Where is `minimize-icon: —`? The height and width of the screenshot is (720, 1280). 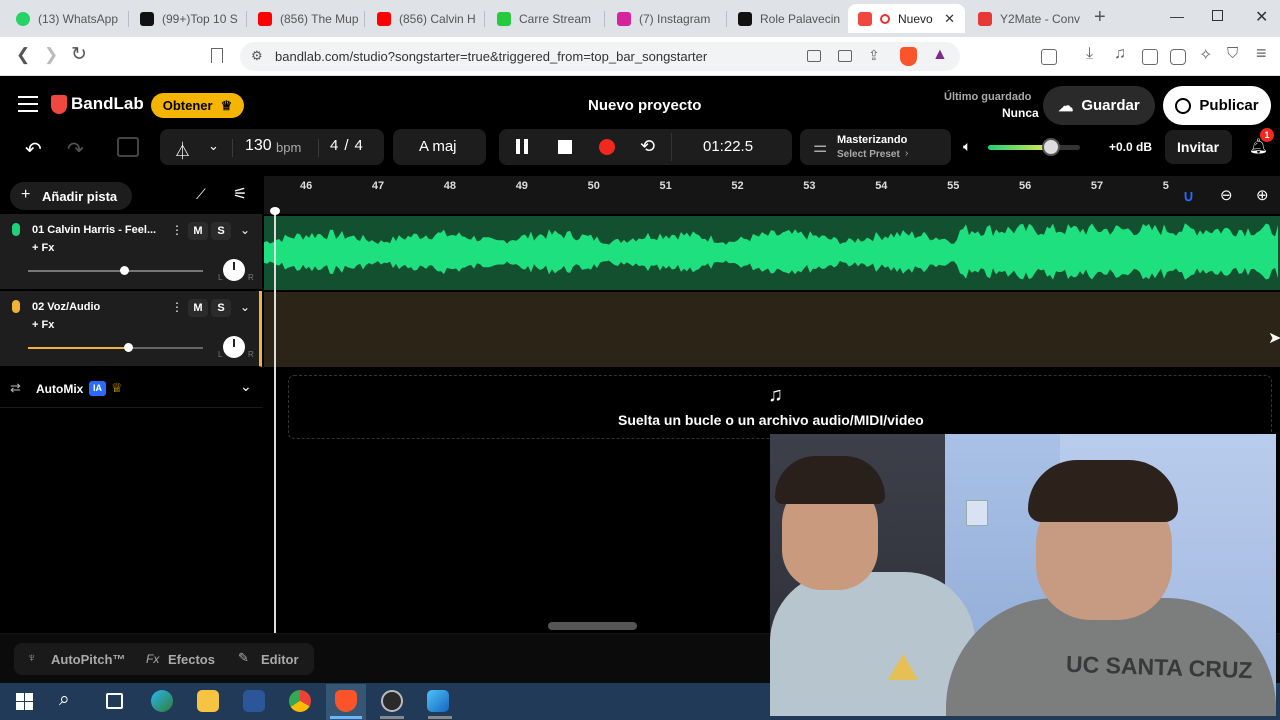
minimize-icon: — is located at coordinates (1177, 16).